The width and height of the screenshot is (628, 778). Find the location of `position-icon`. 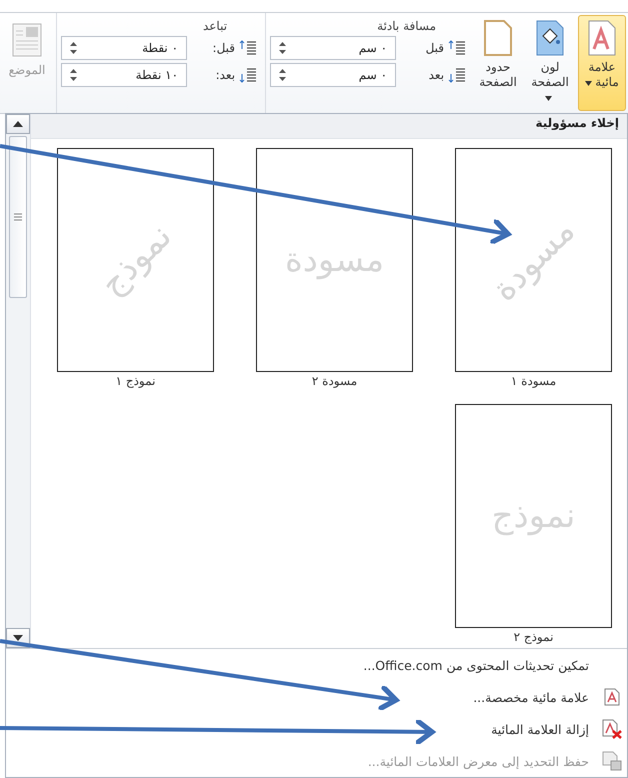

position-icon is located at coordinates (27, 40).